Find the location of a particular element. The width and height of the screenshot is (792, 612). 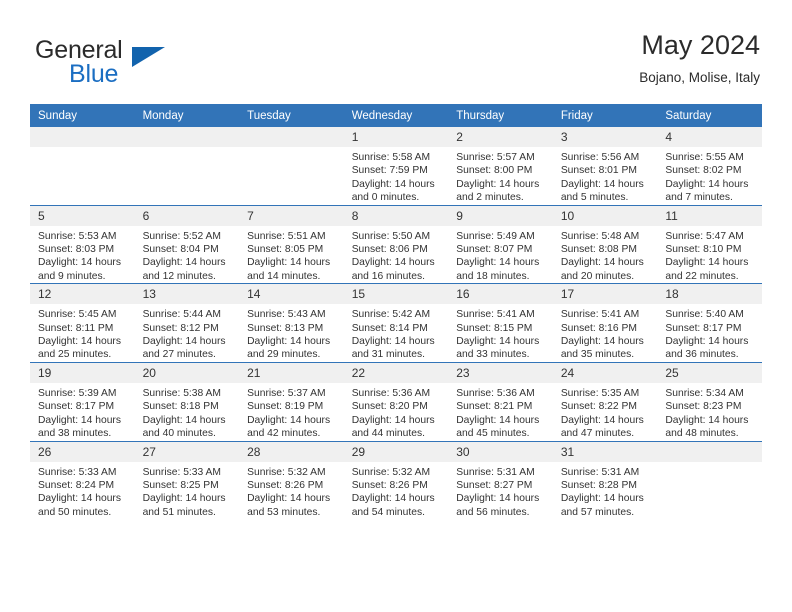

weekday-header-thursday: Thursday is located at coordinates (500, 115).